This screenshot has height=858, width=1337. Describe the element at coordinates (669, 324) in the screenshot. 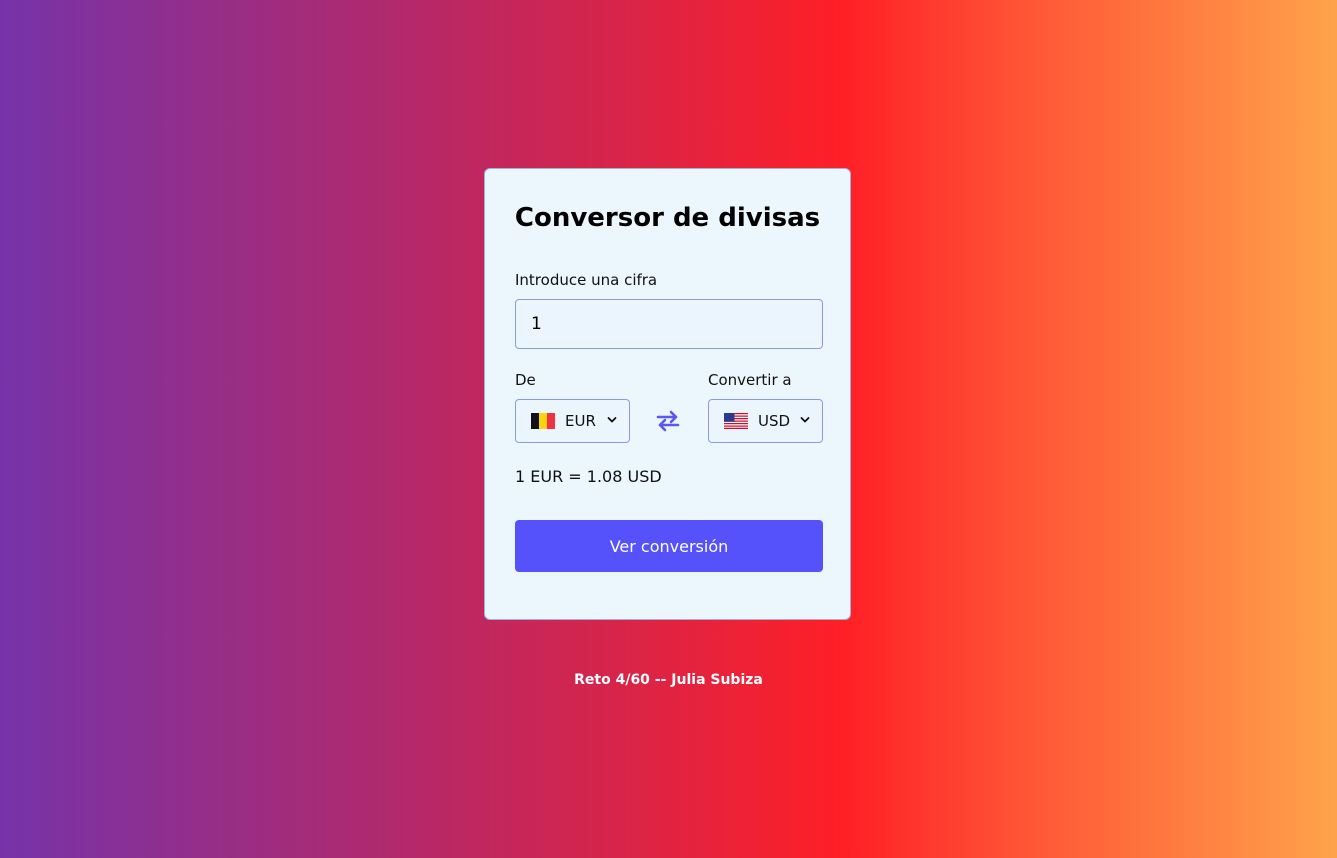

I see `amount-input` at that location.